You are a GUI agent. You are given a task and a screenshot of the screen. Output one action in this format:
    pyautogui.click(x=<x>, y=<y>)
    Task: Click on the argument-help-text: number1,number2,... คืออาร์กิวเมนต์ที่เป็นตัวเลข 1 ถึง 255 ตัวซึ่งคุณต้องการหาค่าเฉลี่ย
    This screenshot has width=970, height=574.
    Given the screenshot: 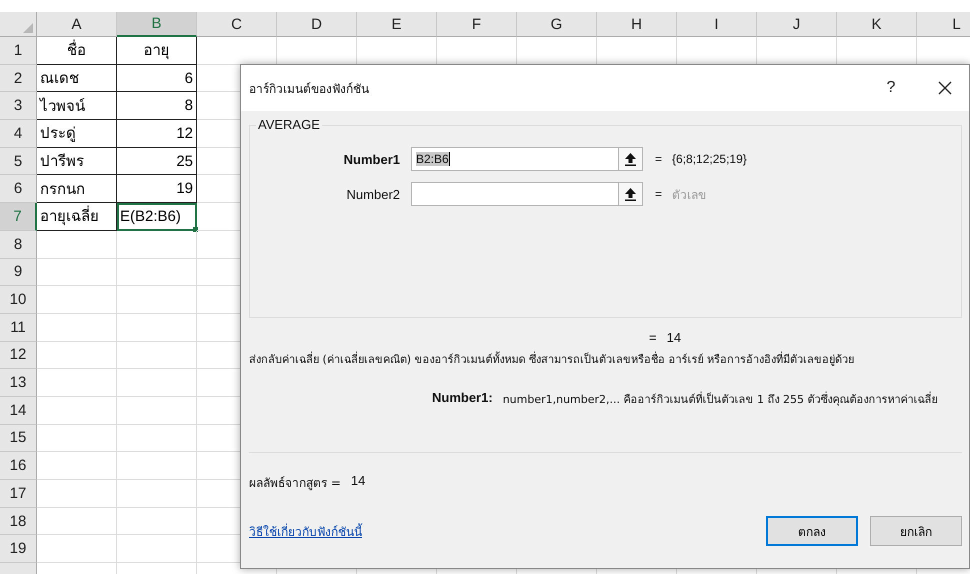 What is the action you would take?
    pyautogui.click(x=720, y=399)
    